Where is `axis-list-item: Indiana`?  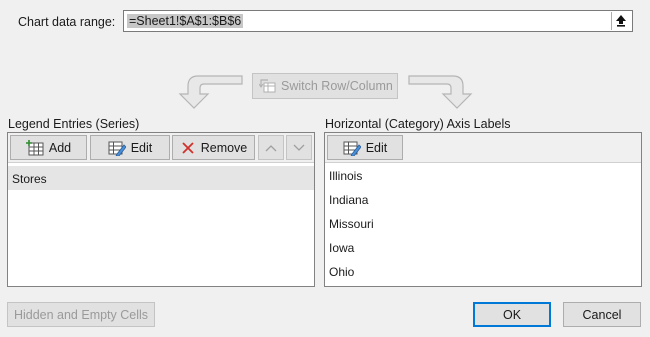
axis-list-item: Indiana is located at coordinates (348, 200).